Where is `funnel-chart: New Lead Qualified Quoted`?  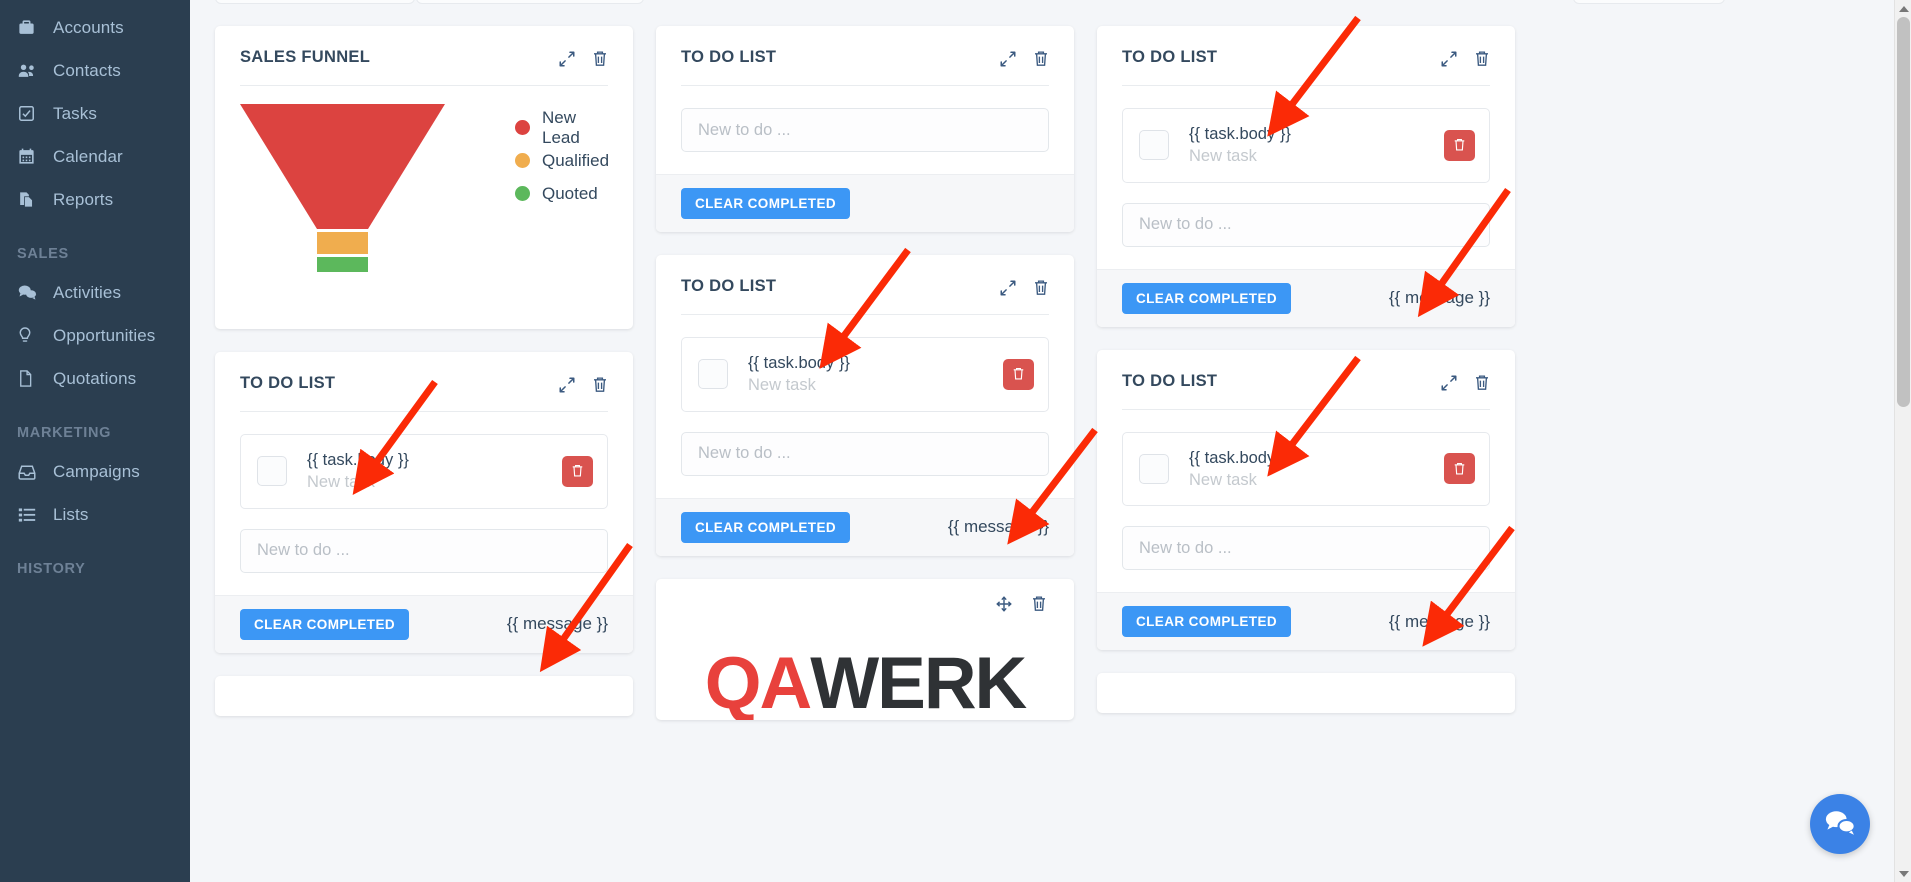 funnel-chart: New Lead Qualified Quoted is located at coordinates (424, 207).